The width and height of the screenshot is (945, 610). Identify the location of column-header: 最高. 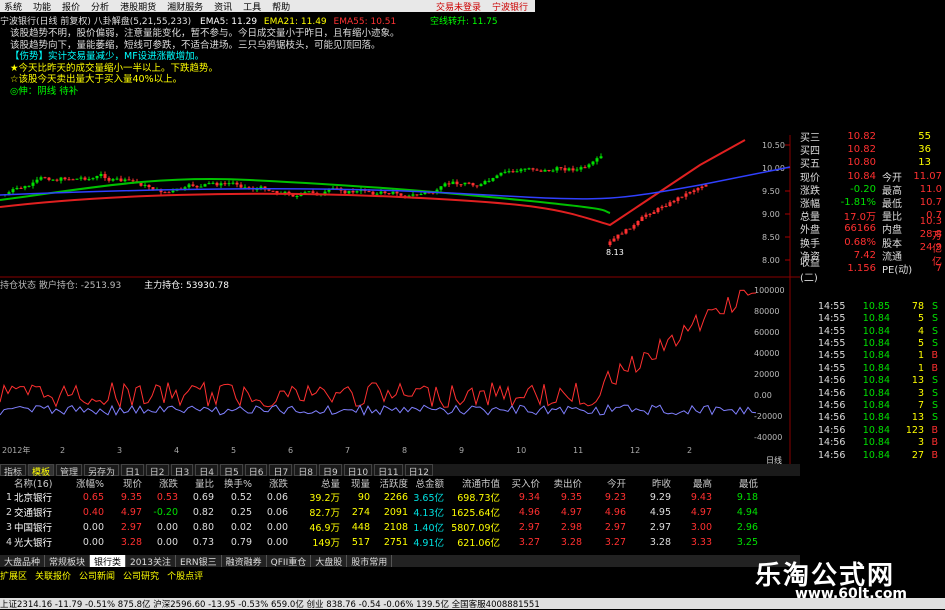
(696, 483).